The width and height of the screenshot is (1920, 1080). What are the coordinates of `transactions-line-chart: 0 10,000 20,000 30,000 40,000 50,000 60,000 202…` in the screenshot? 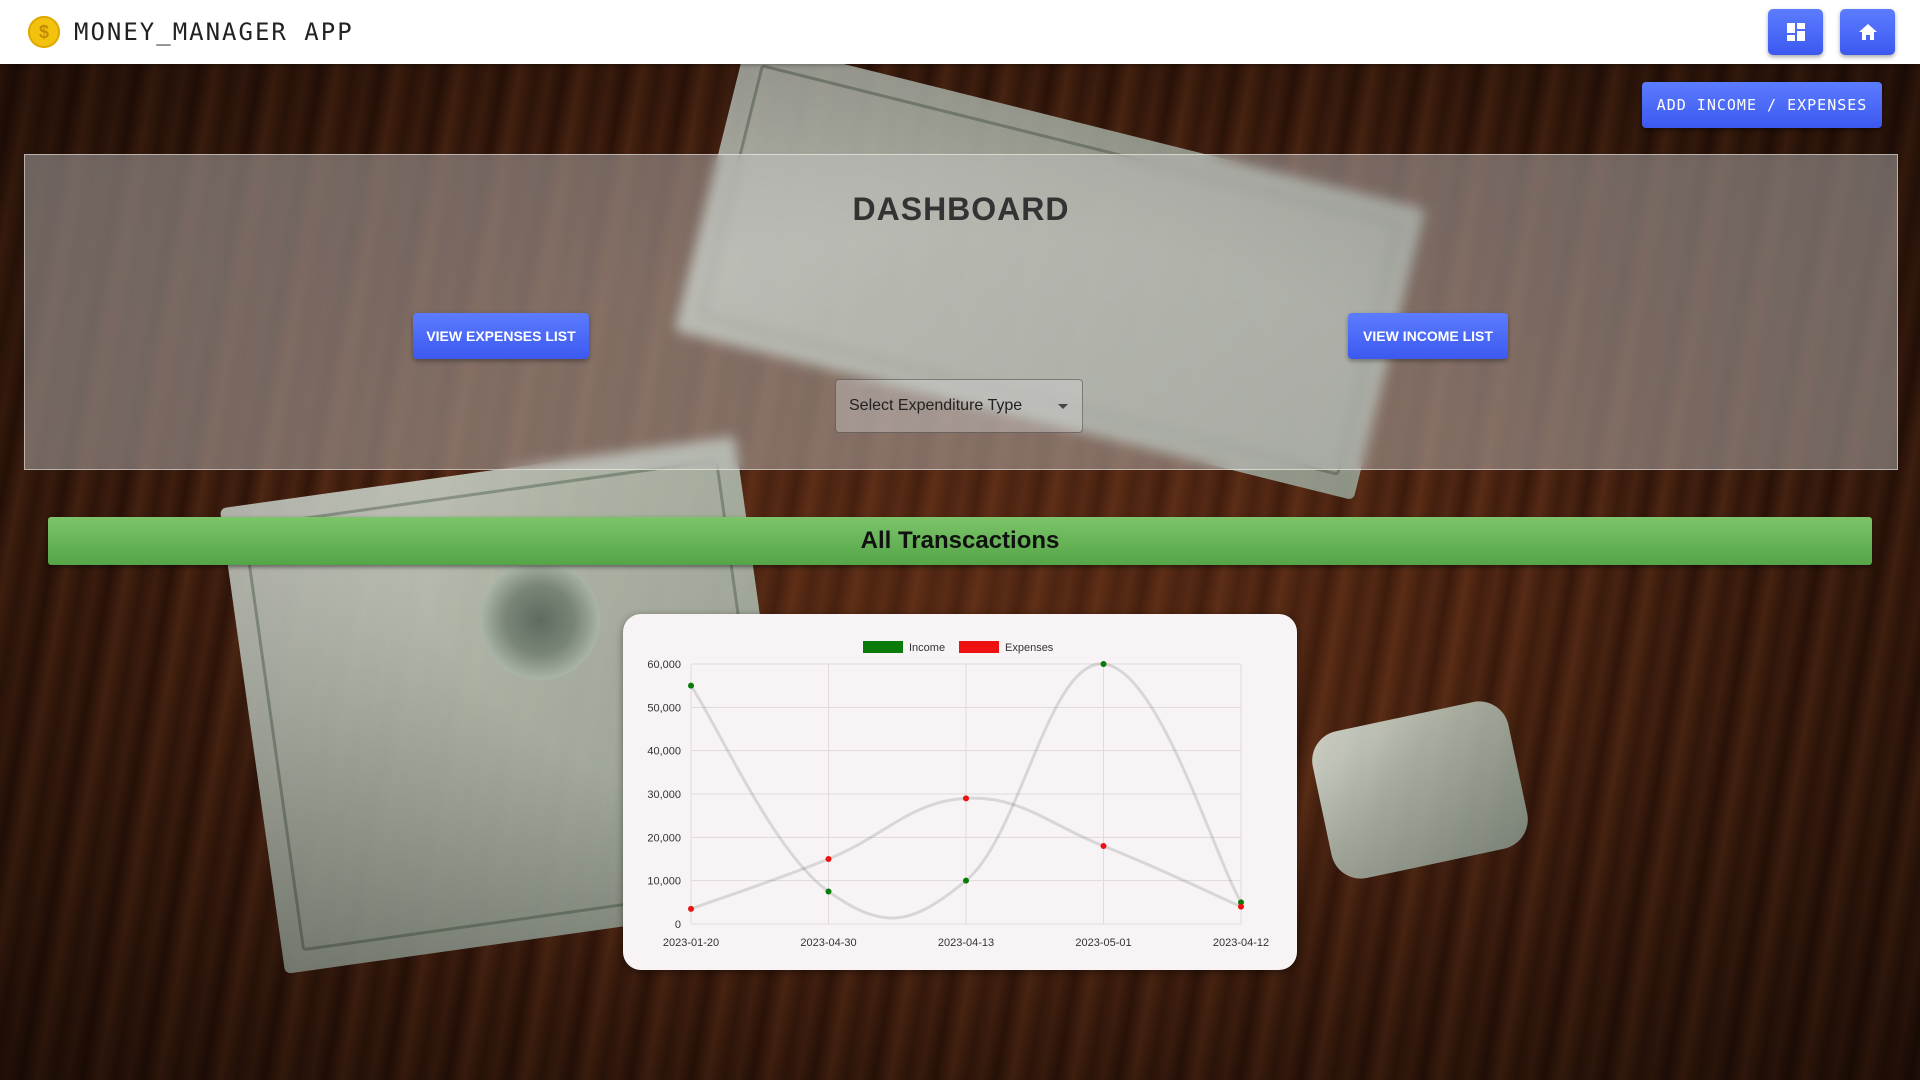 It's located at (958, 795).